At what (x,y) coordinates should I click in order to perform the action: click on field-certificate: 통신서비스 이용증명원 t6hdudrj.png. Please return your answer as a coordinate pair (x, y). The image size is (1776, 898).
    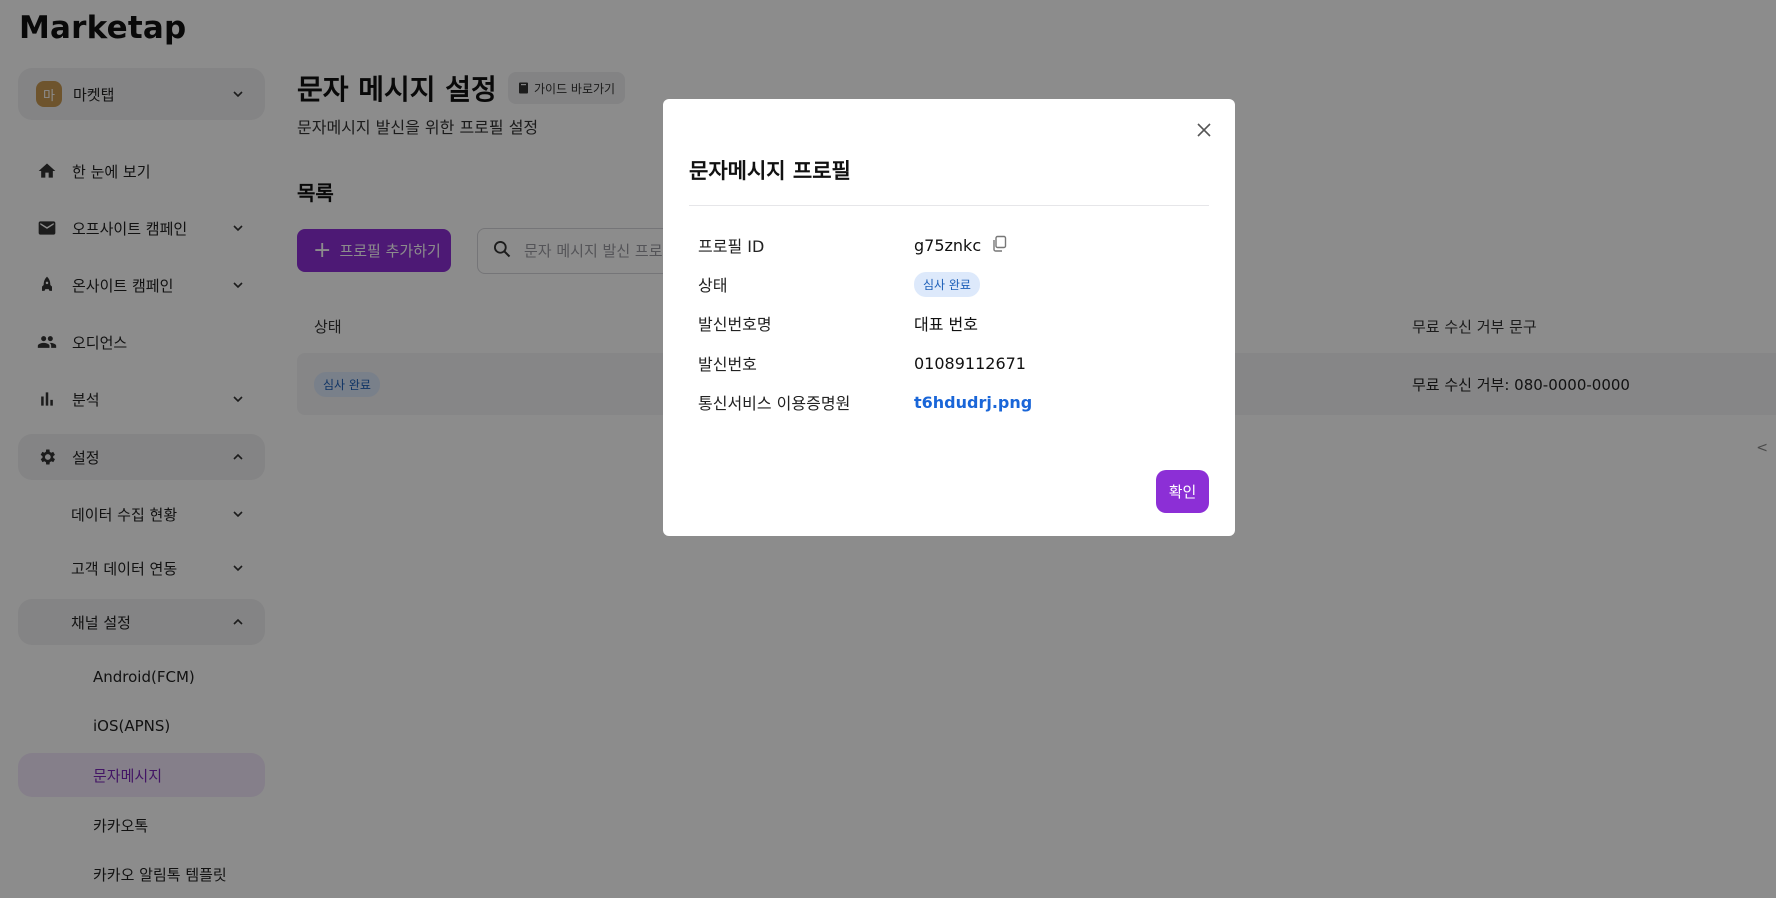
    Looking at the image, I should click on (953, 402).